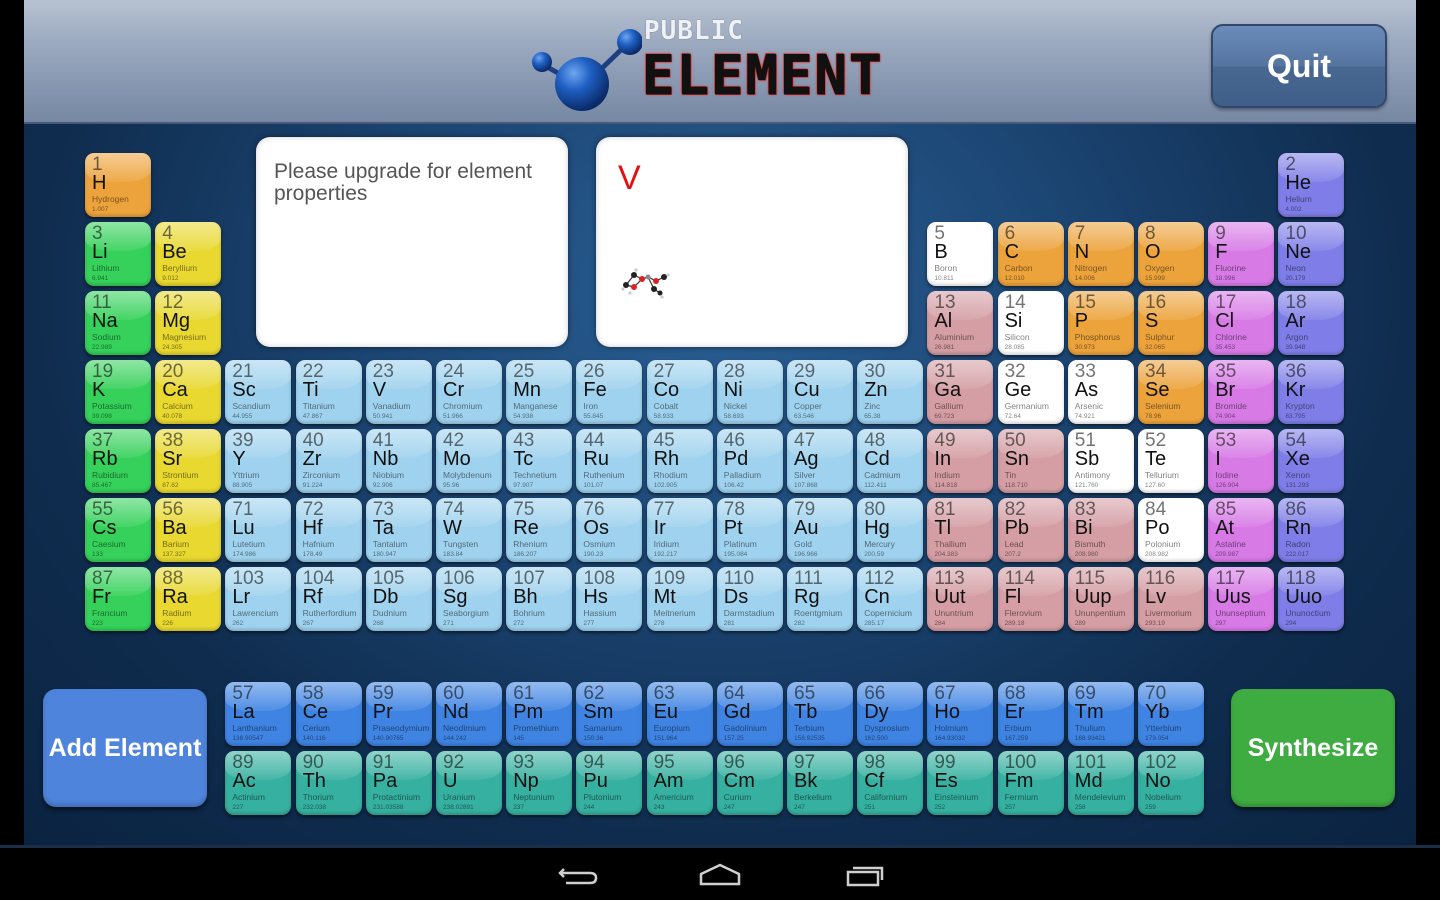 The image size is (1440, 900). I want to click on element-cell-rn: 86 Rn Radon 222.017, so click(1311, 530).